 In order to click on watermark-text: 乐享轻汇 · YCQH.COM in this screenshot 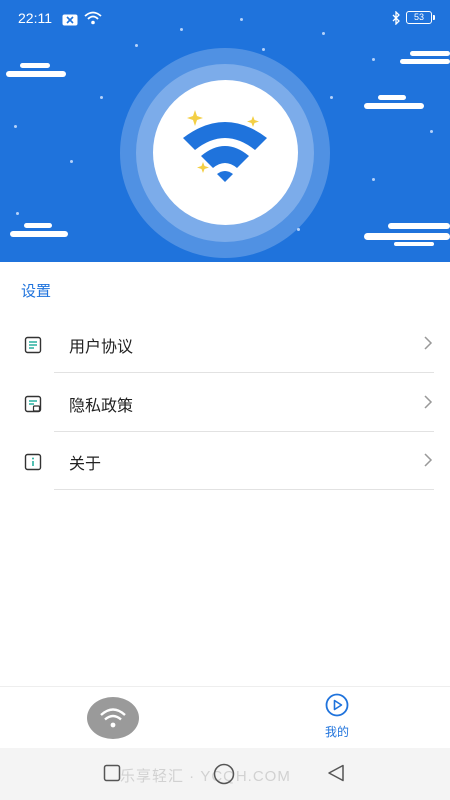, I will do `click(205, 776)`.